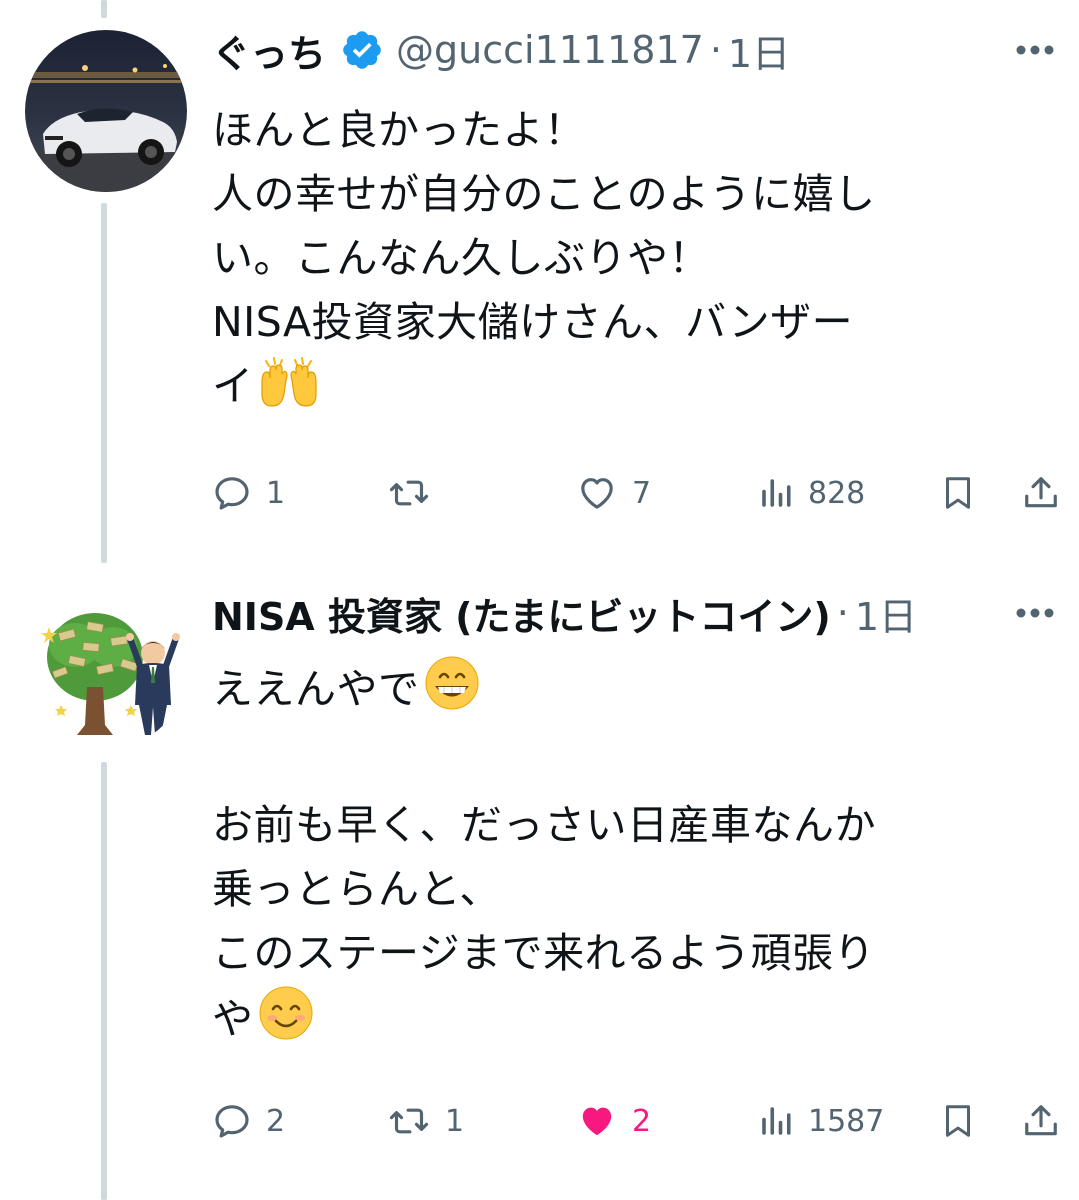 Image resolution: width=1079 pixels, height=1200 pixels. Describe the element at coordinates (625, 687) in the screenshot. I see `tweet-text-line: ええんやで` at that location.